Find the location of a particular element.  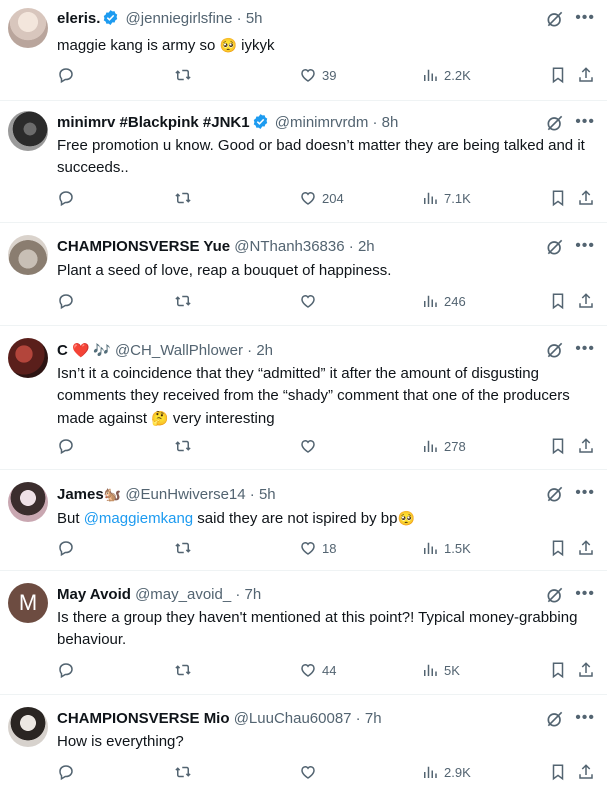

user-handle: @LuuChau60087 is located at coordinates (293, 718).